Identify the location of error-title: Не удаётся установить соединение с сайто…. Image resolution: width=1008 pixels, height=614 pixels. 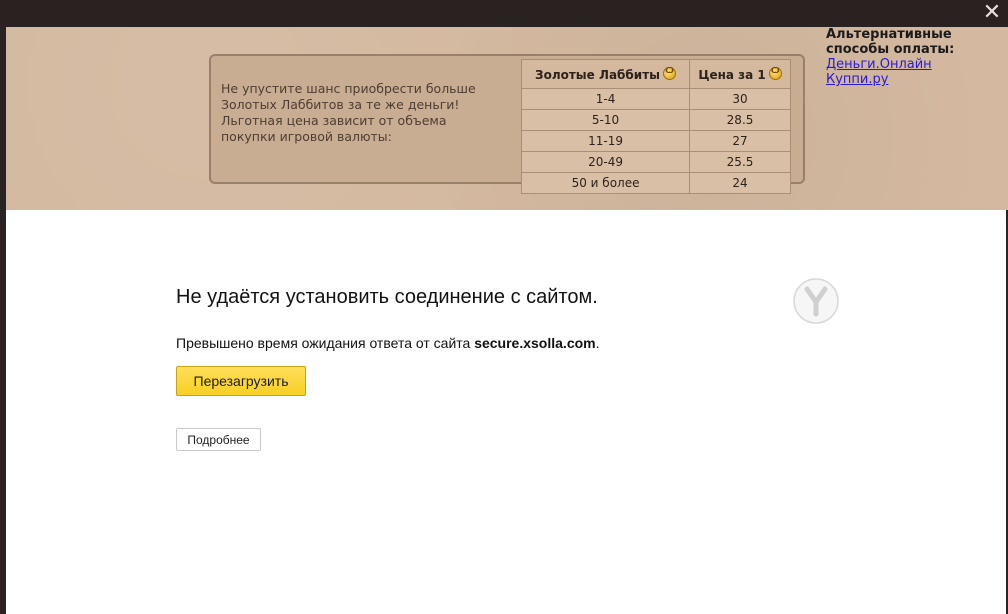
(387, 297).